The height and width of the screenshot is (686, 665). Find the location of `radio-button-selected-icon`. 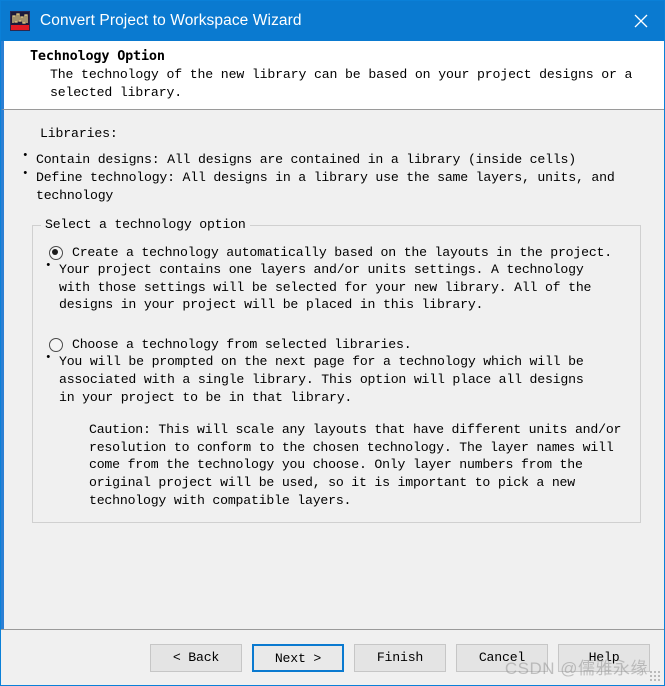

radio-button-selected-icon is located at coordinates (56, 252).